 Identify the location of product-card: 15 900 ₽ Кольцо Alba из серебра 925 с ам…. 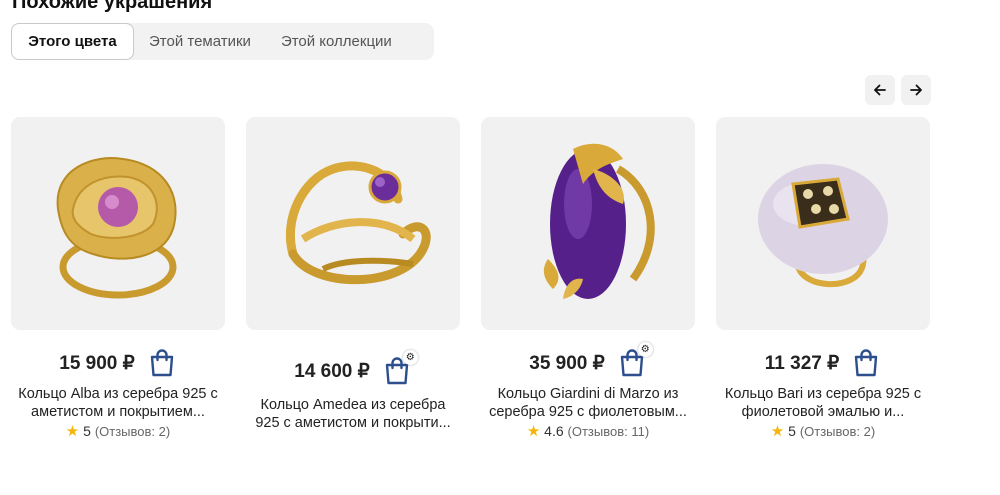
(118, 278).